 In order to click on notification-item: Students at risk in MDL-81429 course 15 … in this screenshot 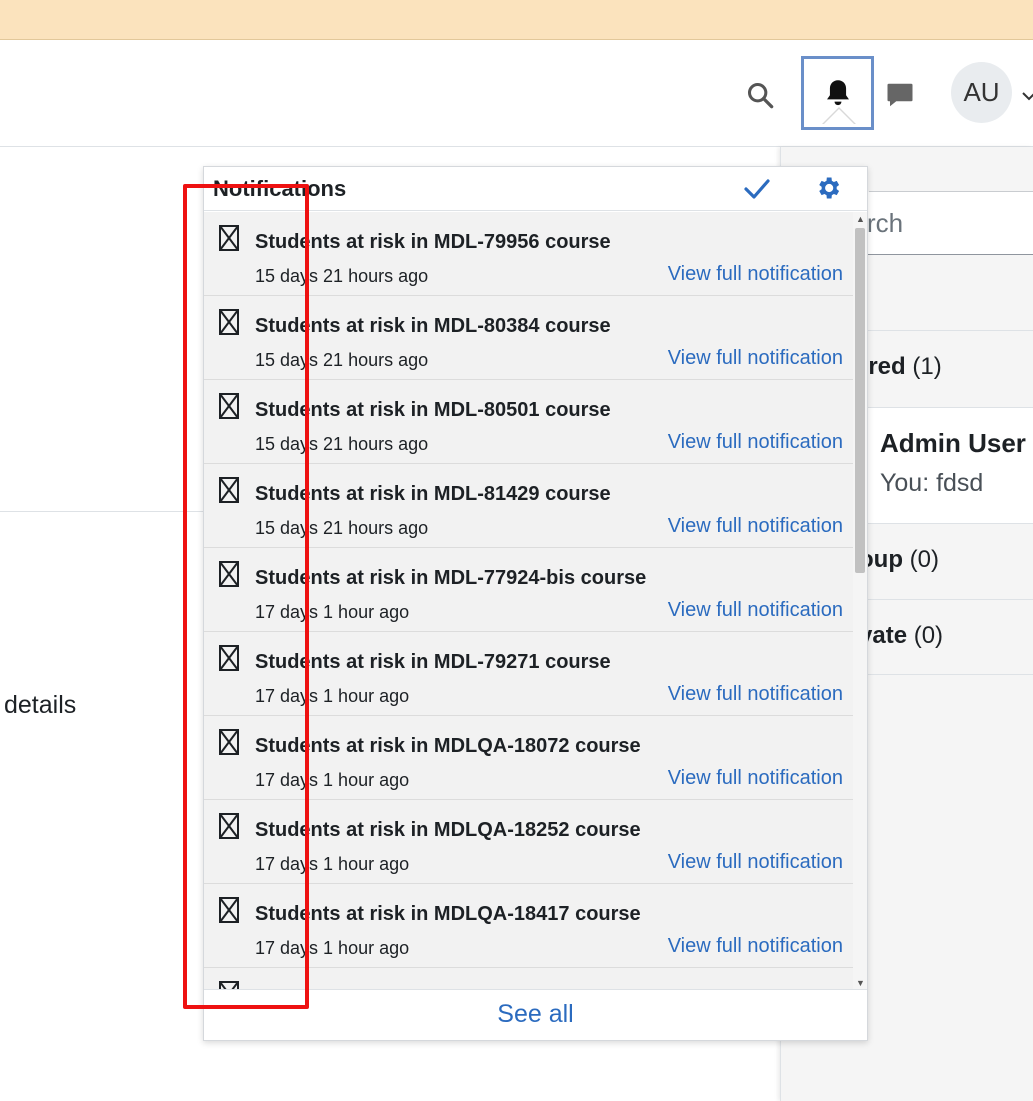, I will do `click(528, 506)`.